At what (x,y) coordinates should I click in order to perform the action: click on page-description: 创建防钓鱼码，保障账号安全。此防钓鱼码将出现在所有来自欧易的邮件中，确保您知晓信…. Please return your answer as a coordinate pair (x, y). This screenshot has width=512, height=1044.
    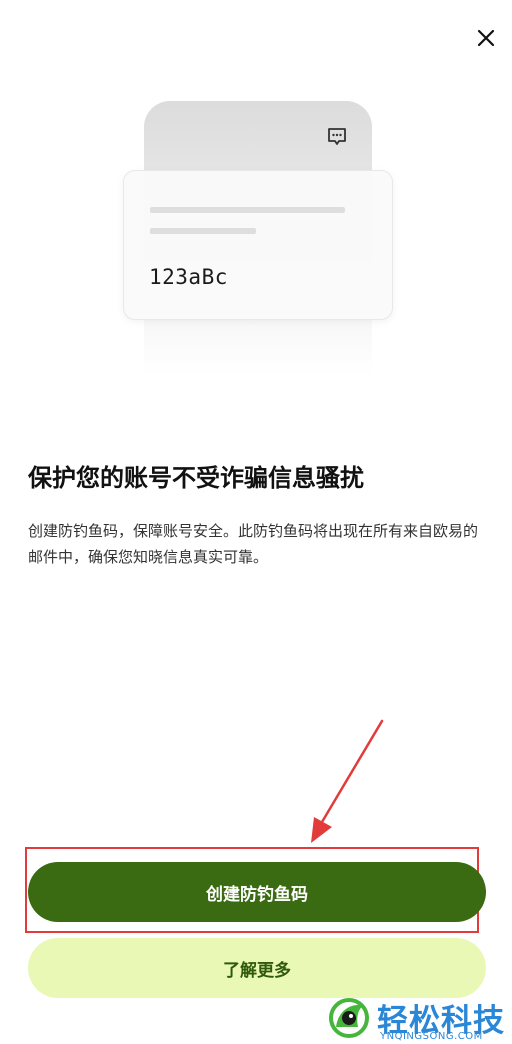
    Looking at the image, I should click on (253, 544).